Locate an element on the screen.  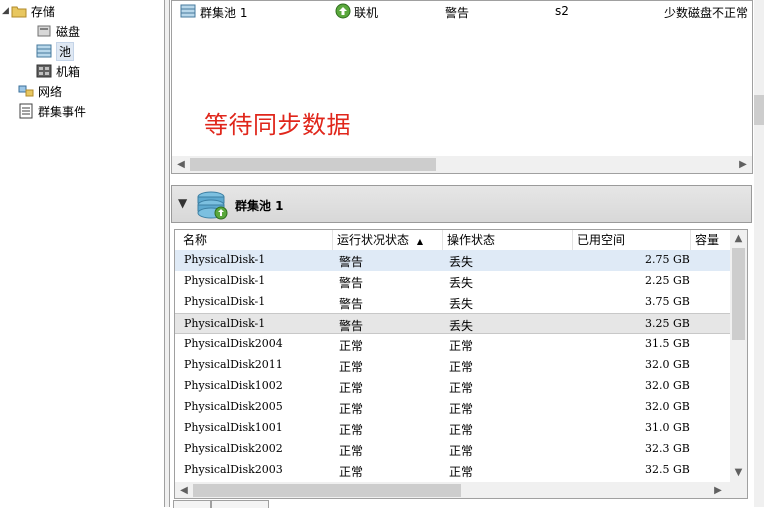
pool-row-icon is located at coordinates (188, 12).